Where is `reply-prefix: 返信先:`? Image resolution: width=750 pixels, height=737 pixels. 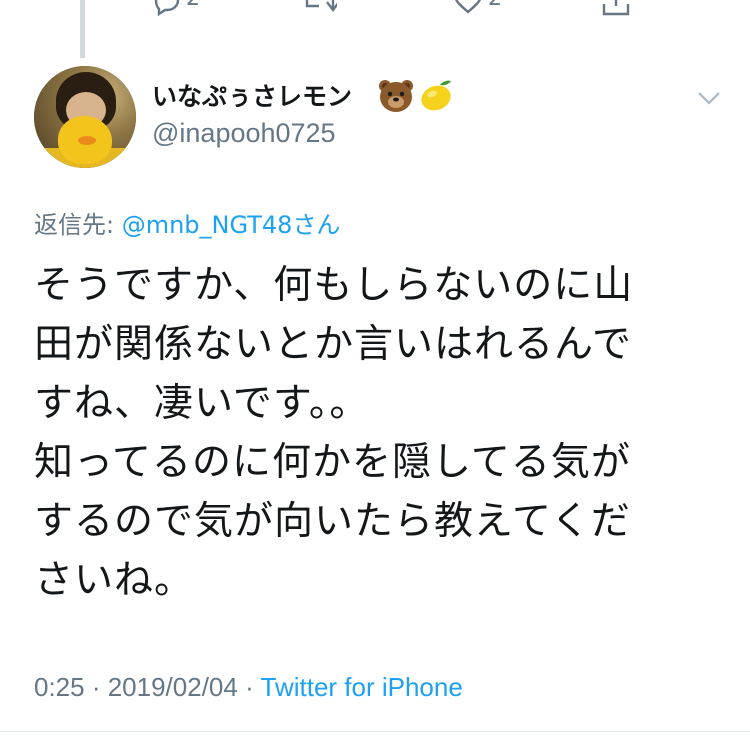 reply-prefix: 返信先: is located at coordinates (78, 225).